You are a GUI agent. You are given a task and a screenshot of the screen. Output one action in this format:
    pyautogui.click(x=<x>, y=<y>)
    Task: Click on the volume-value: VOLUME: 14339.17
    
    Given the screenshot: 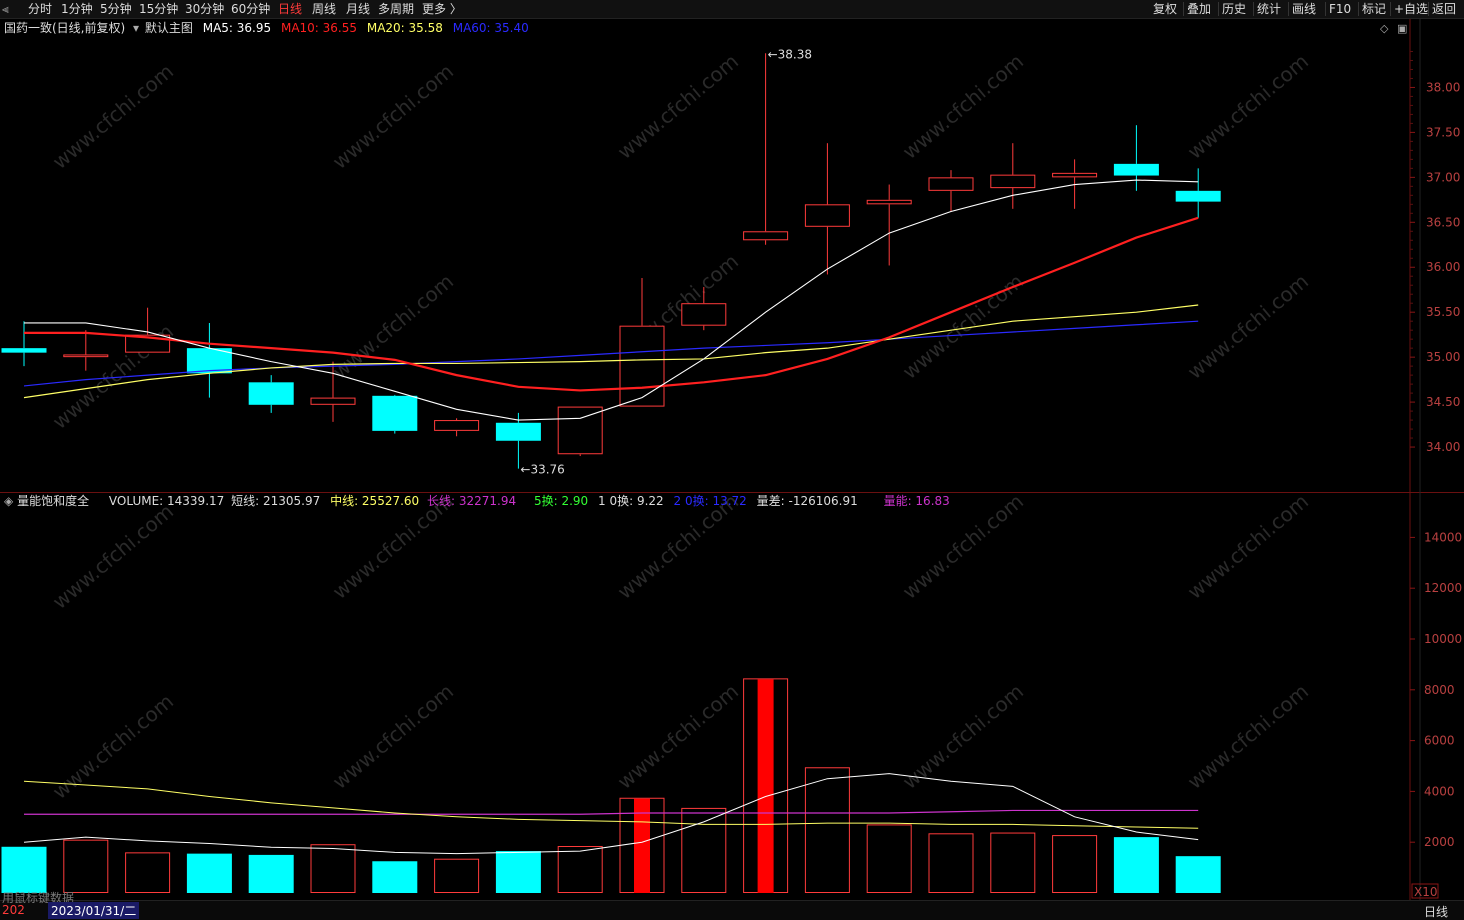 What is the action you would take?
    pyautogui.click(x=166, y=501)
    